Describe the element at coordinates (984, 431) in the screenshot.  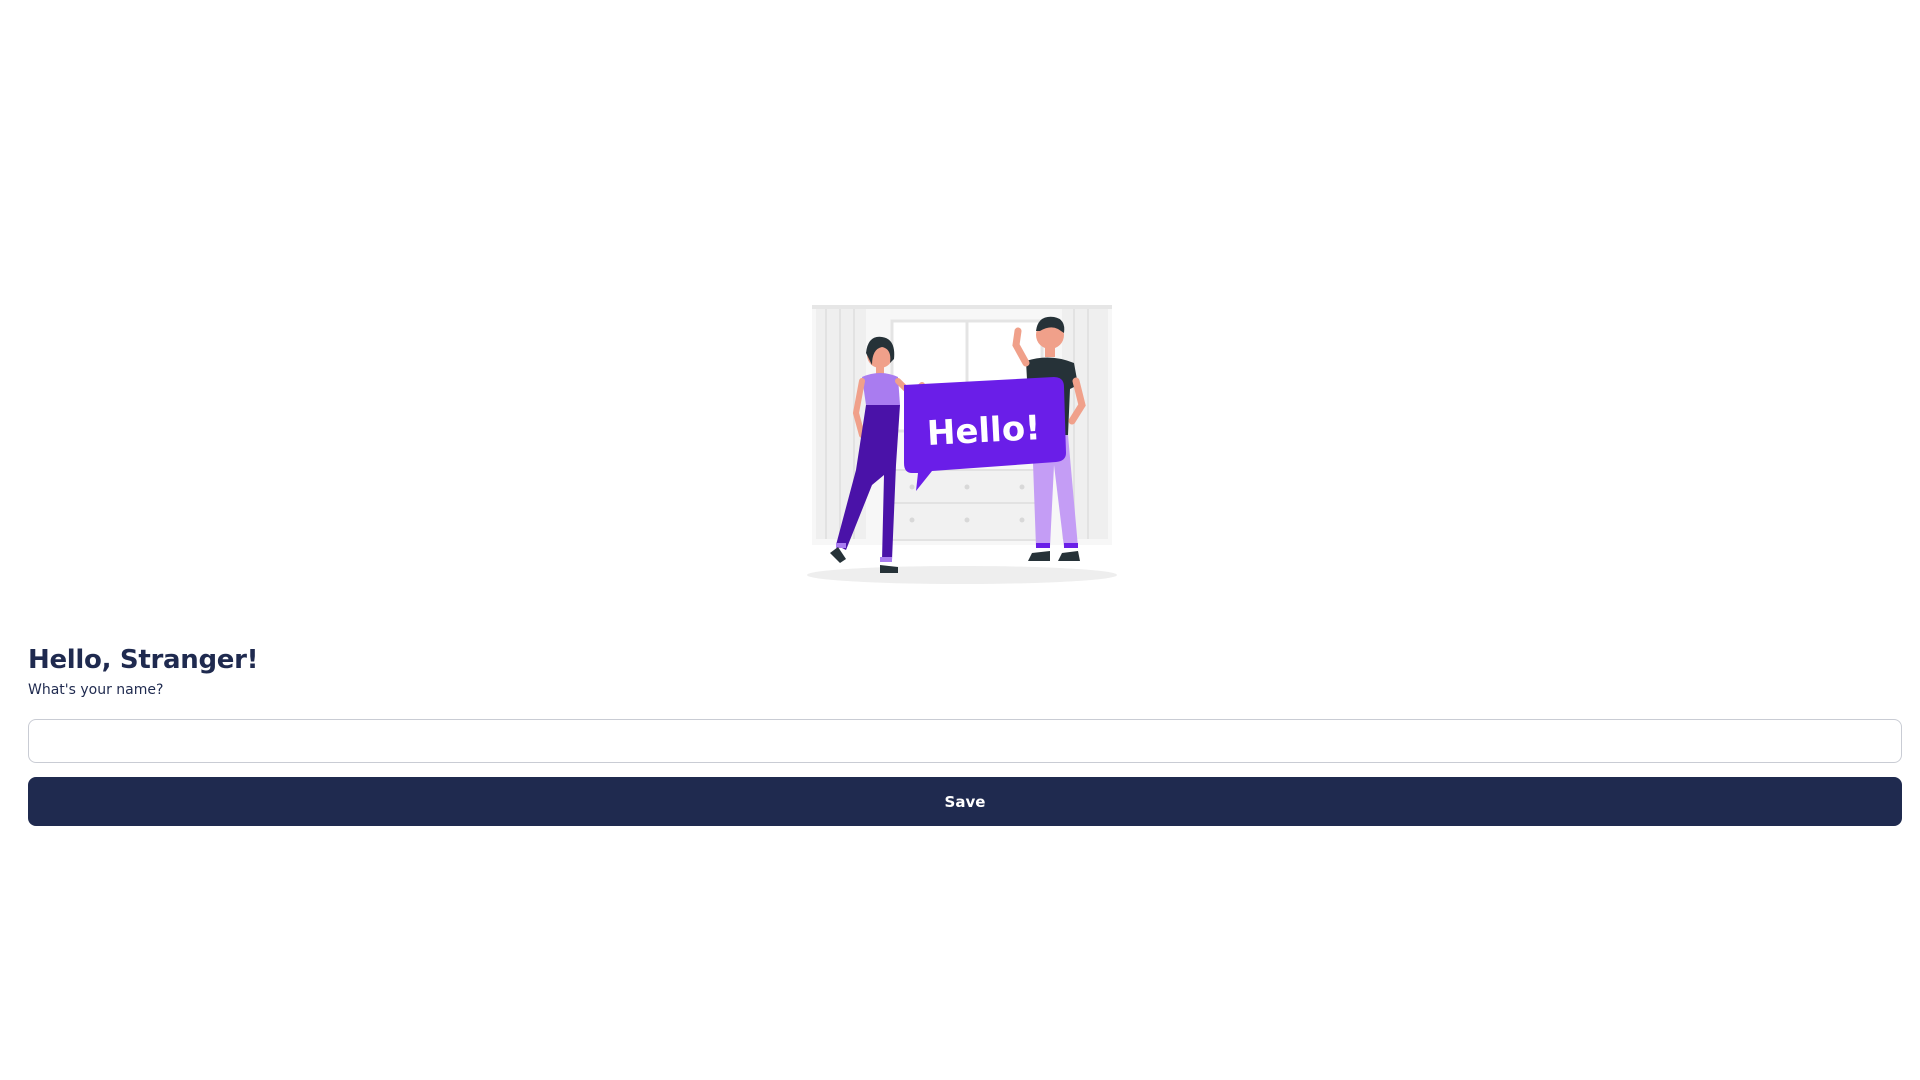
I see `bubble-text: Hello!` at that location.